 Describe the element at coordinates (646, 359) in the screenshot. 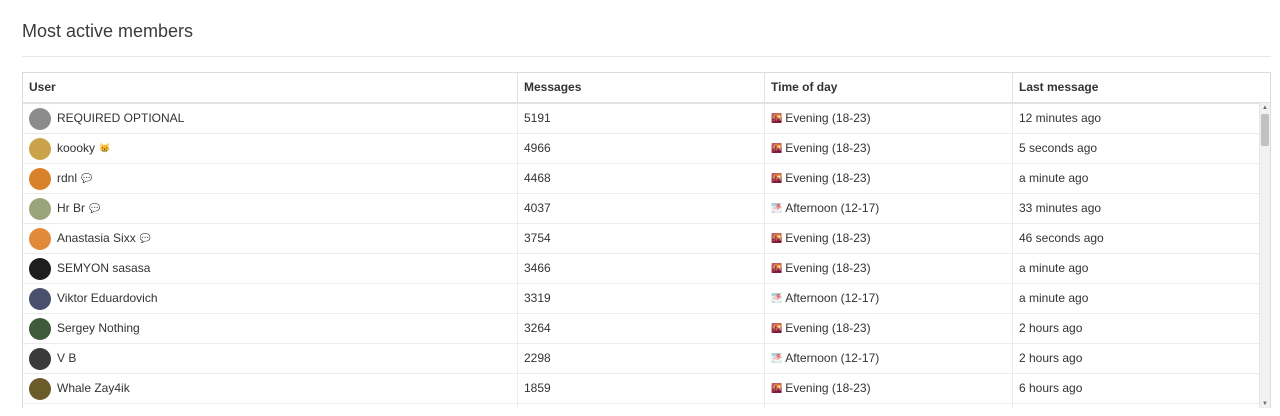

I see `table-row: V B 2298 🌁 Afternoon (12-17) 2 hours ago` at that location.